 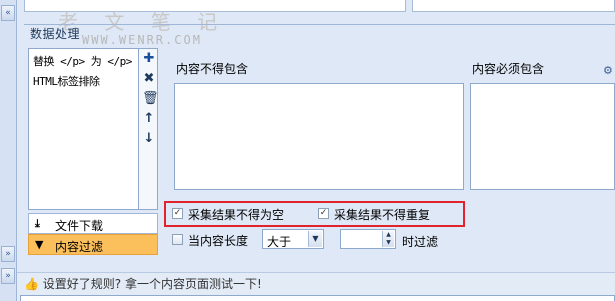 I want to click on comparator-select: 大于 ▼, so click(x=293, y=239).